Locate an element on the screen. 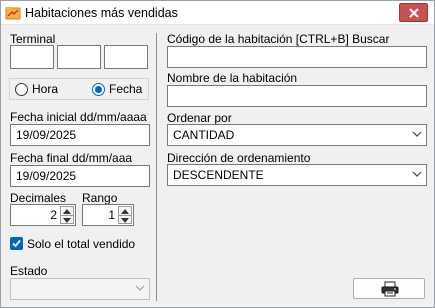 The width and height of the screenshot is (435, 308). solo-total-label: Solo el total vendido is located at coordinates (81, 244).